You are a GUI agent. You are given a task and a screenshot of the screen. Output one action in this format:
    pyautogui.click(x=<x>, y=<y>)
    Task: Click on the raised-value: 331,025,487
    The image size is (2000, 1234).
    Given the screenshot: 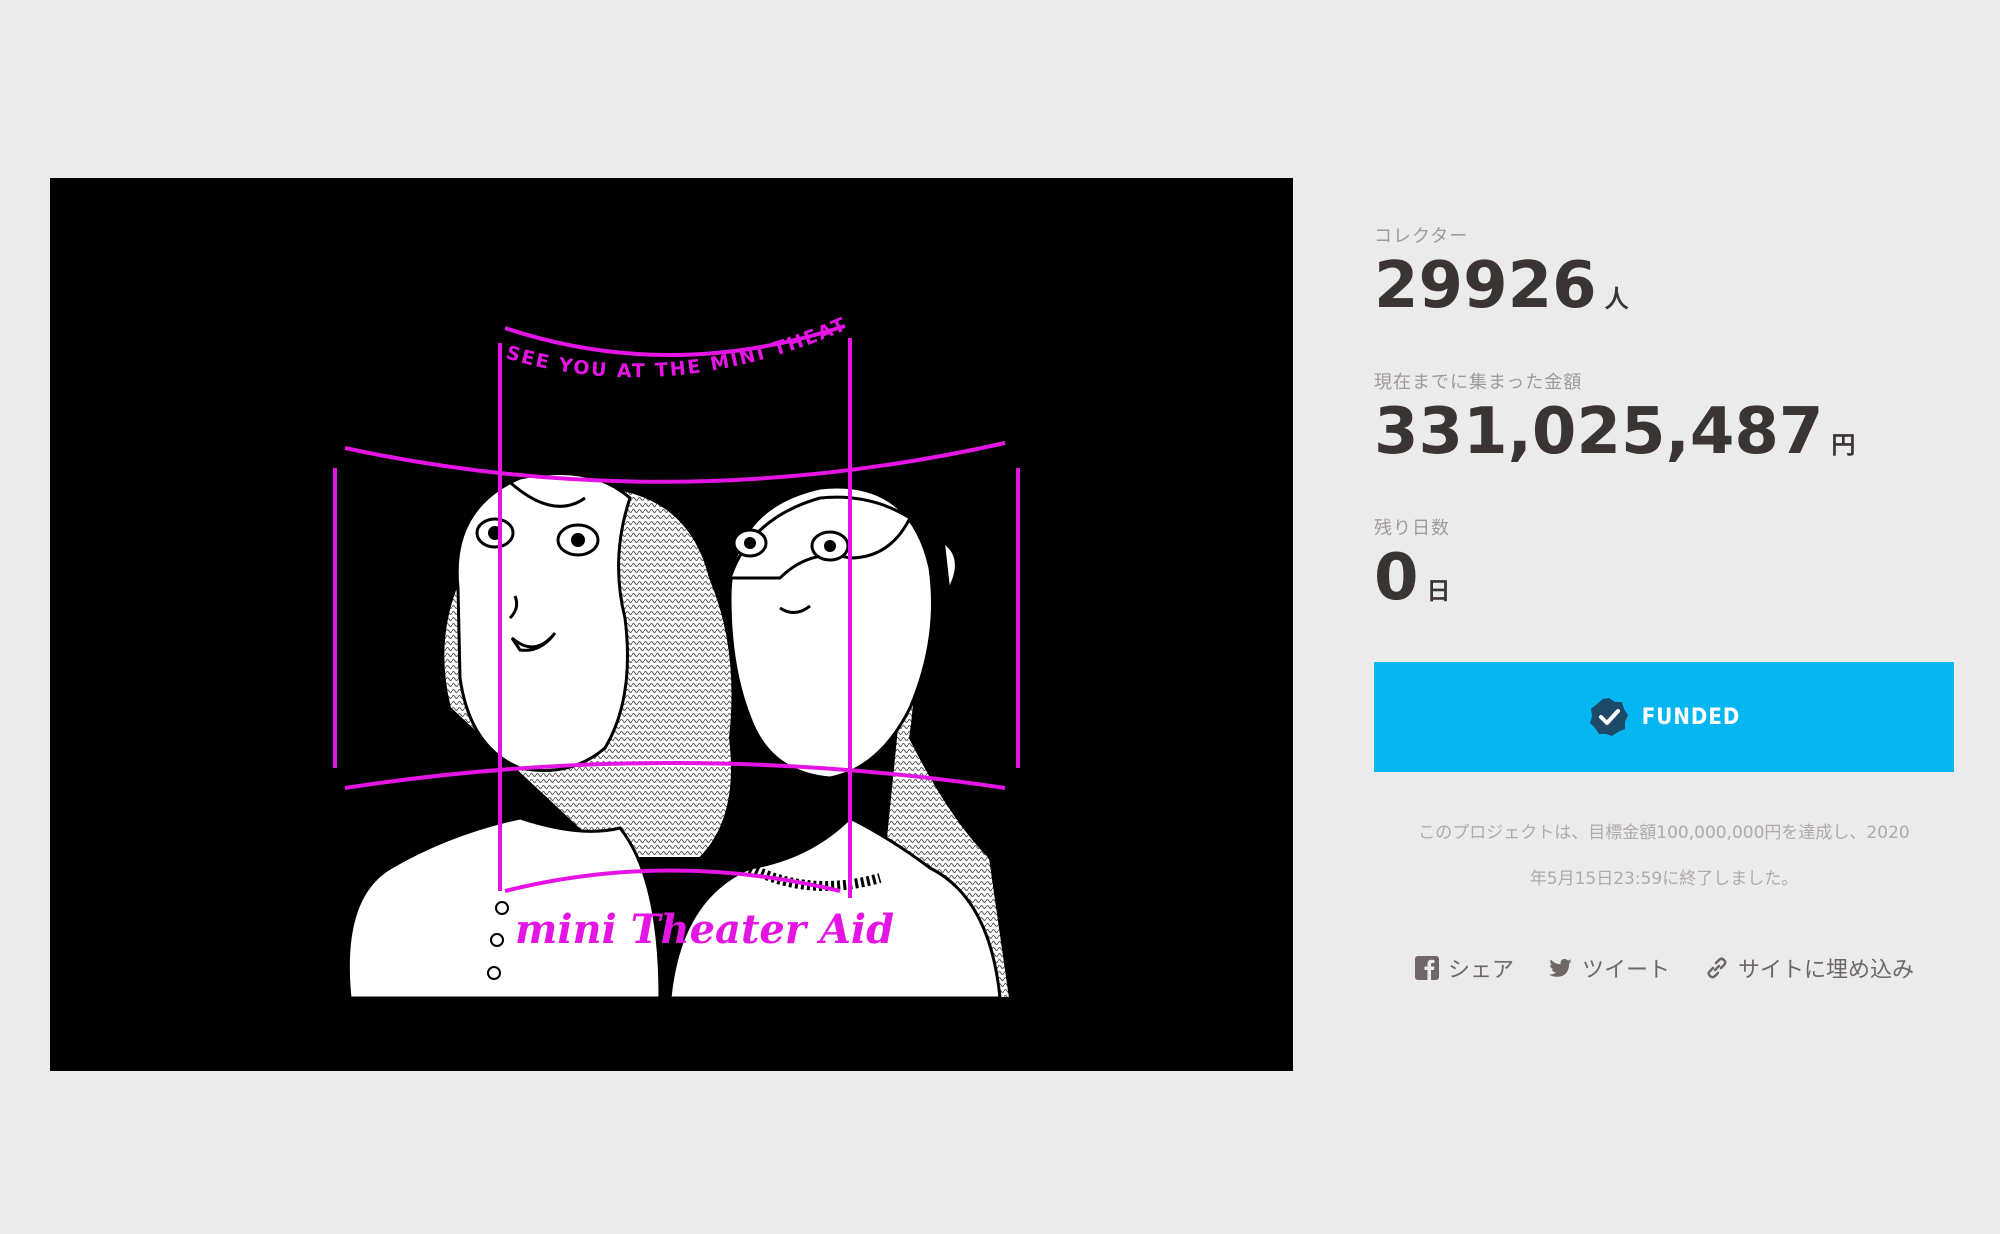 What is the action you would take?
    pyautogui.click(x=1599, y=432)
    